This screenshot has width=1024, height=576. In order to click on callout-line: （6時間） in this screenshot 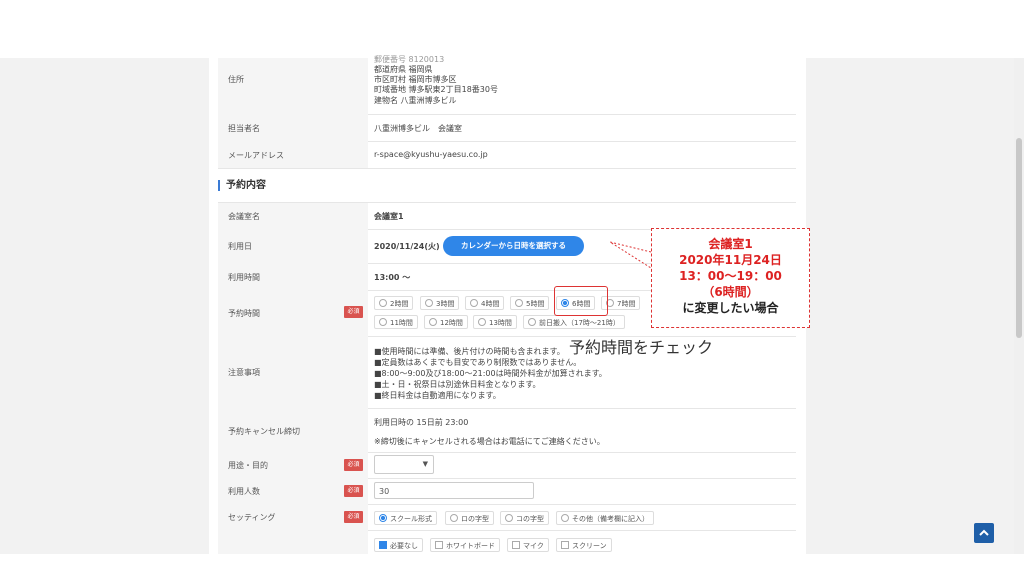, I will do `click(730, 292)`.